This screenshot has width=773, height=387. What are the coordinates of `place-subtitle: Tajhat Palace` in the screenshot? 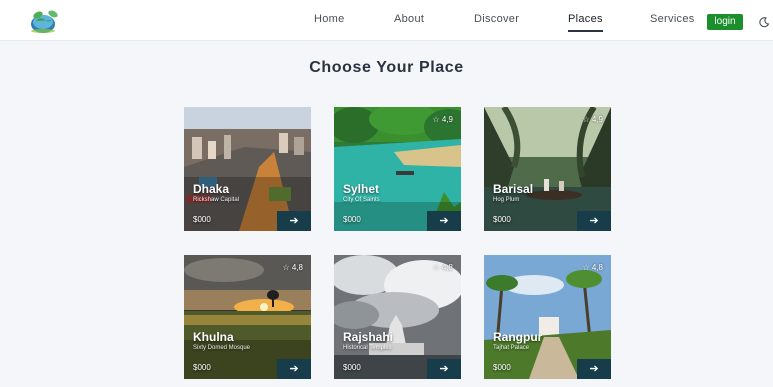 It's located at (511, 348).